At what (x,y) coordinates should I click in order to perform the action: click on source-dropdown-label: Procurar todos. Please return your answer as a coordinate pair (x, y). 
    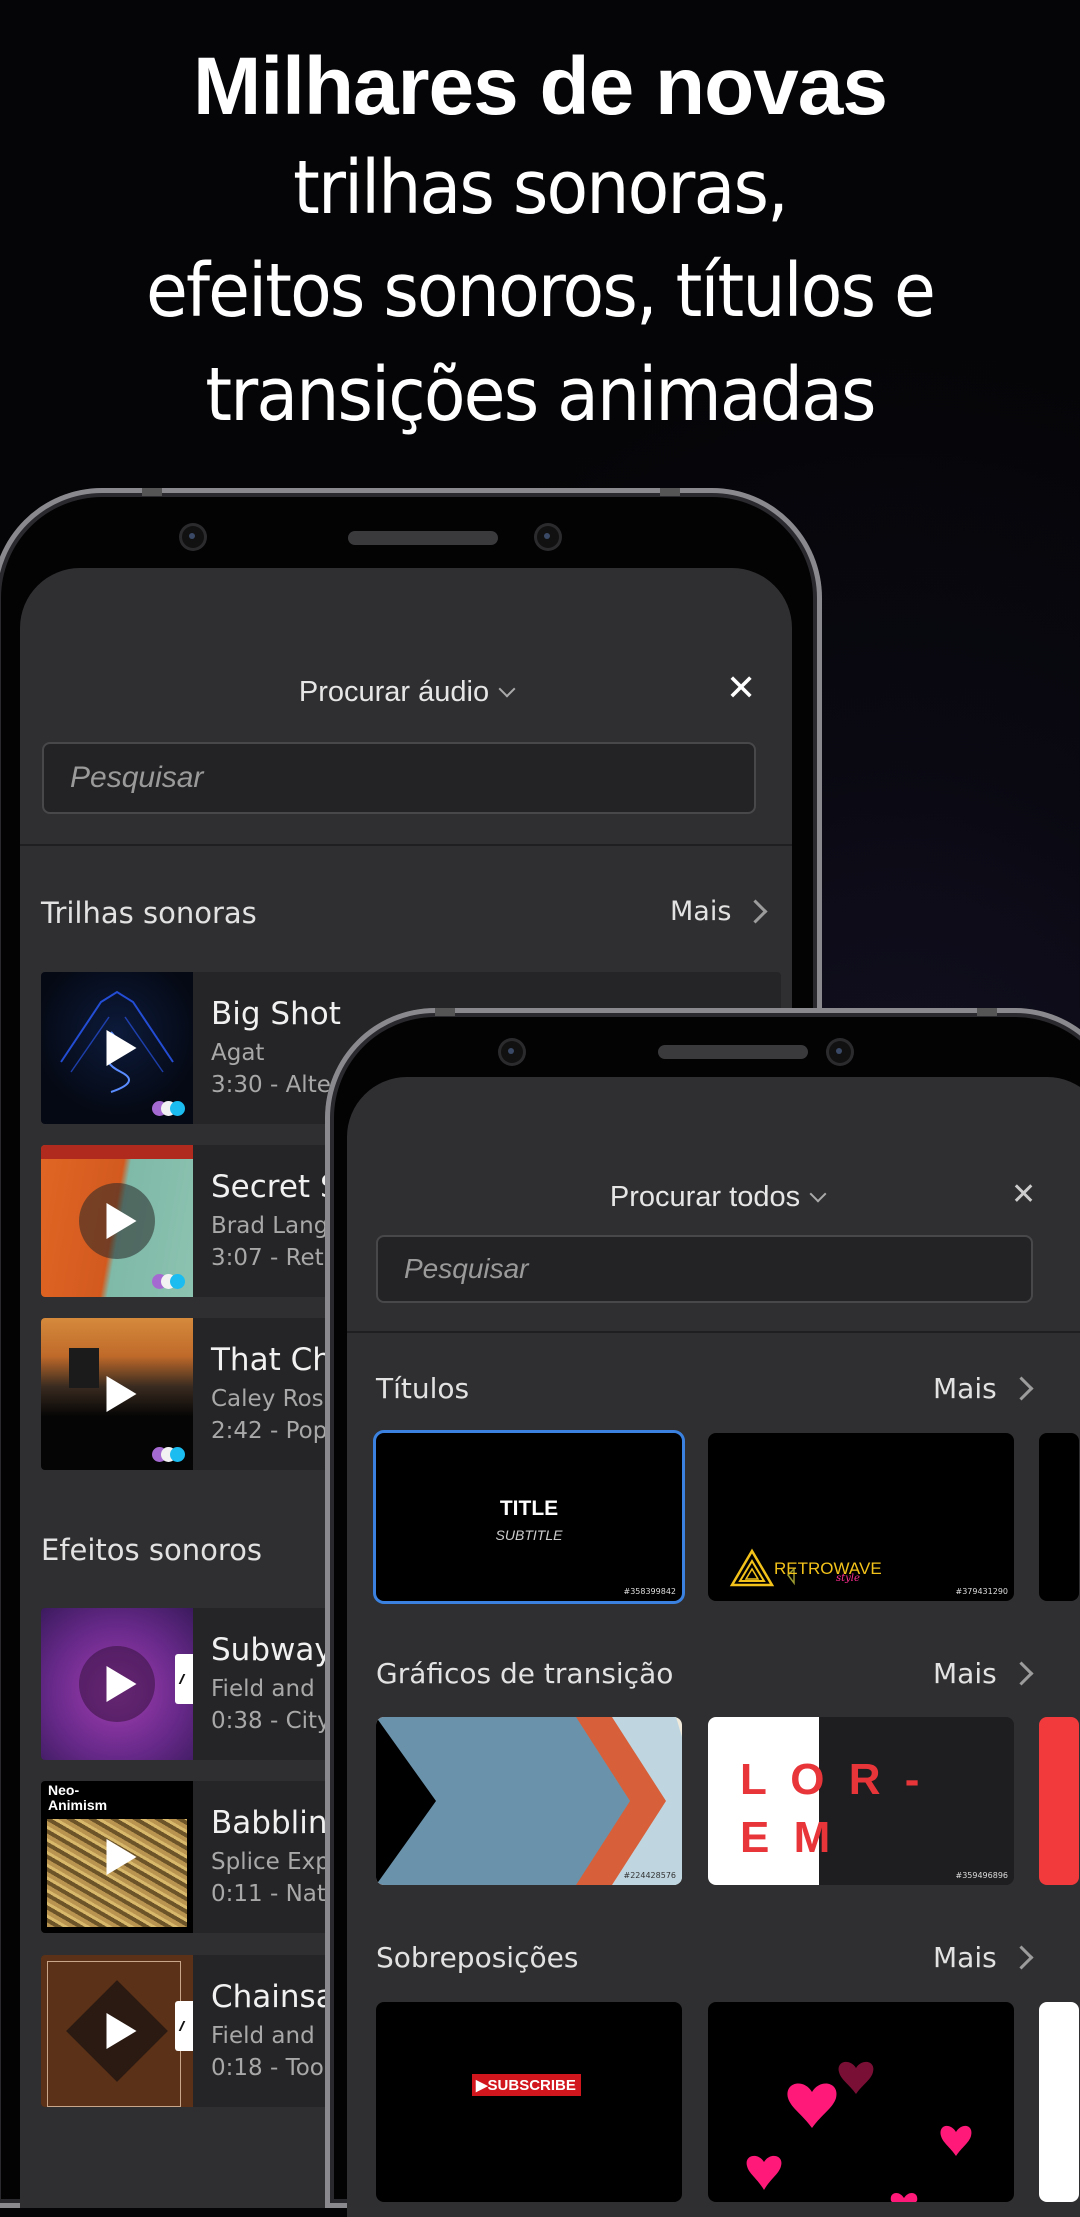
    Looking at the image, I should click on (705, 1197).